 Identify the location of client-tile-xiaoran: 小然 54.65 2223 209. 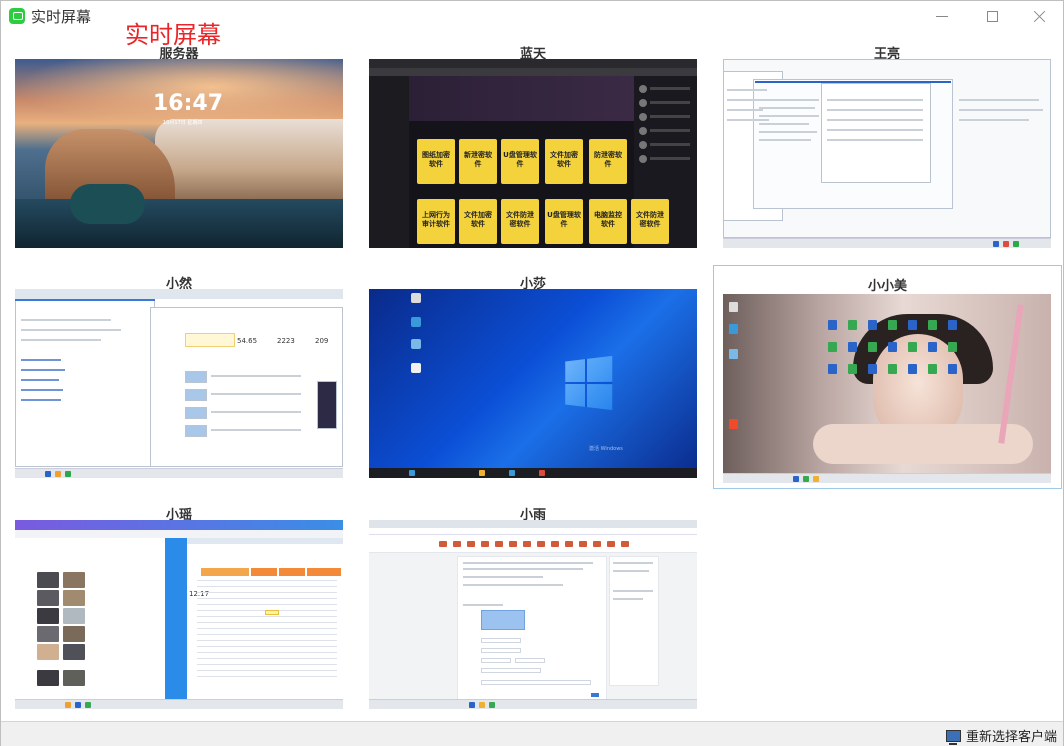
(179, 378).